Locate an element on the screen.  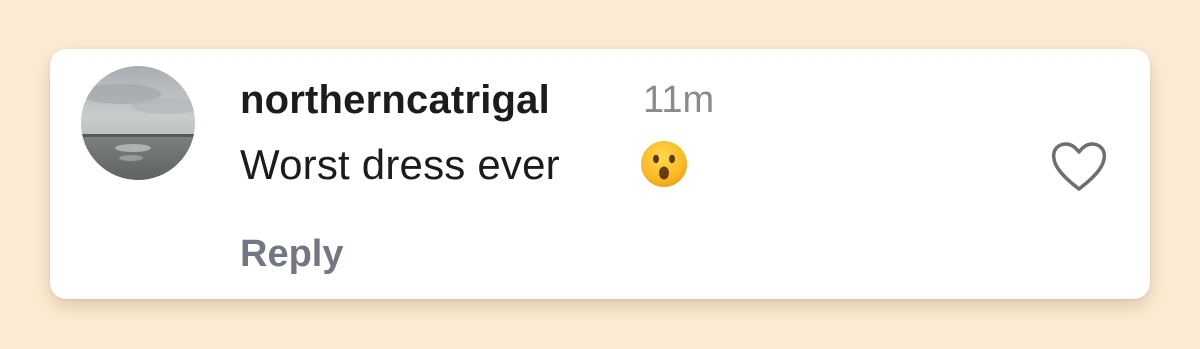
avatar is located at coordinates (138, 123).